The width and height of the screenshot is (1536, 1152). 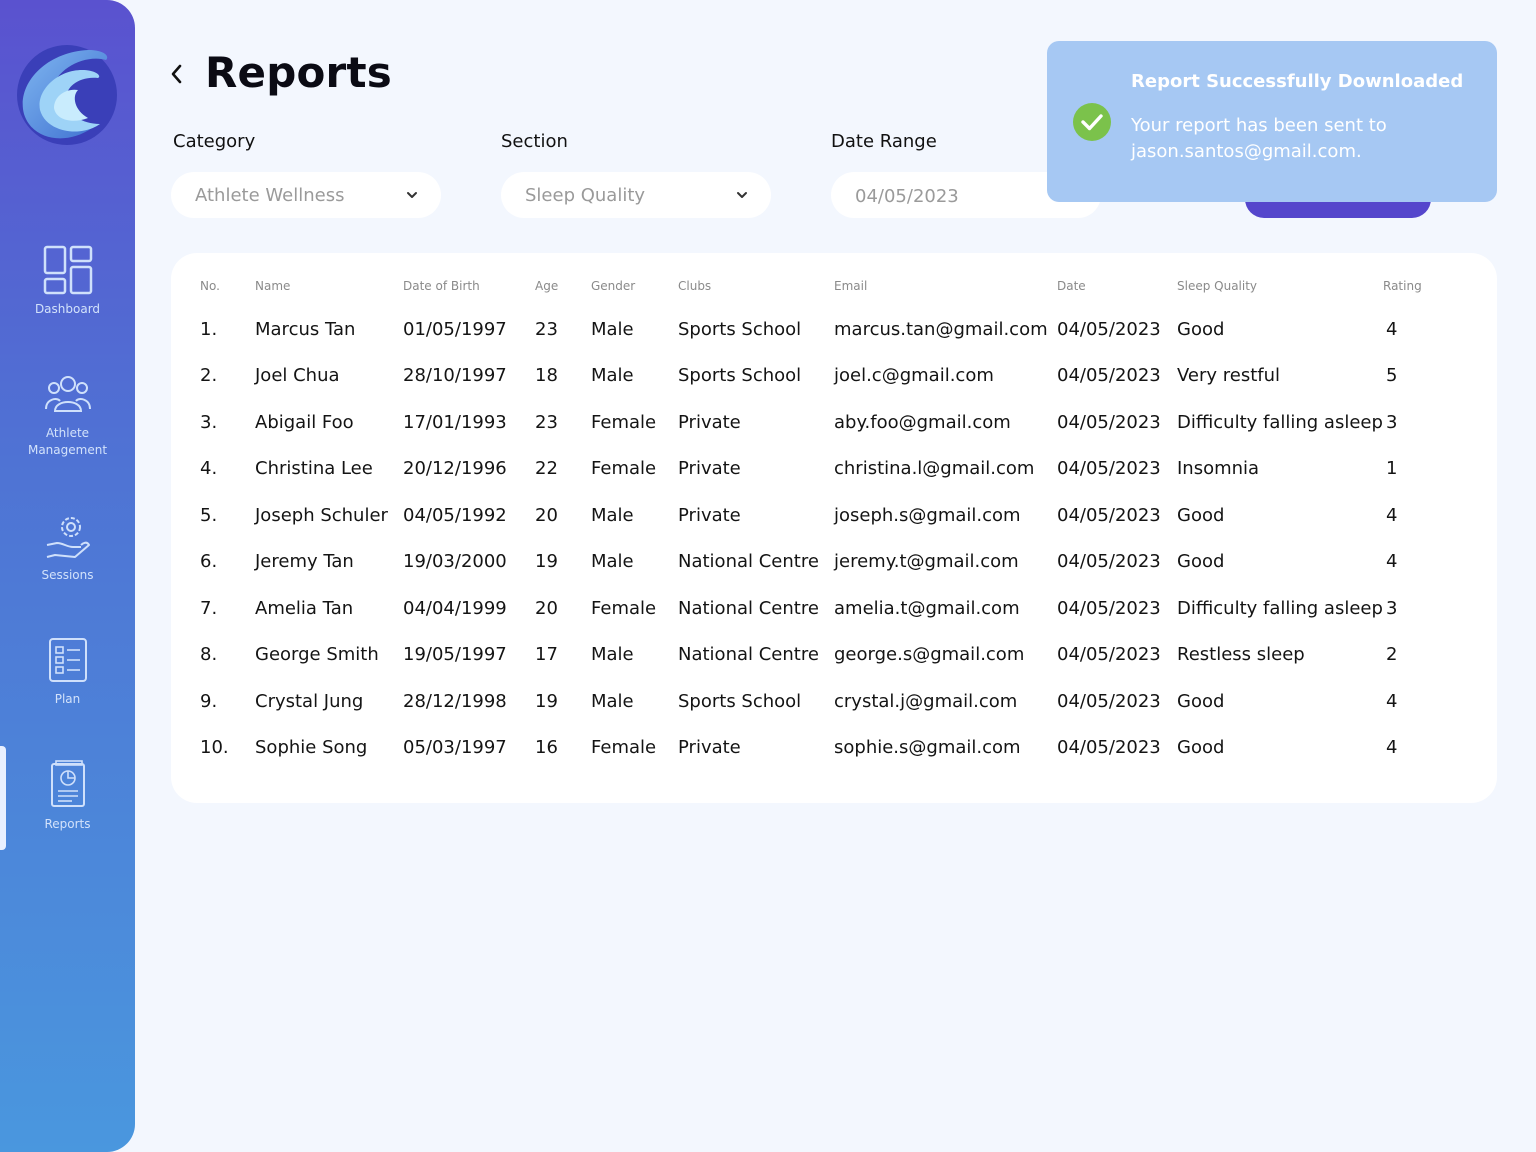 What do you see at coordinates (306, 195) in the screenshot?
I see `category-select: Athlete Wellness` at bounding box center [306, 195].